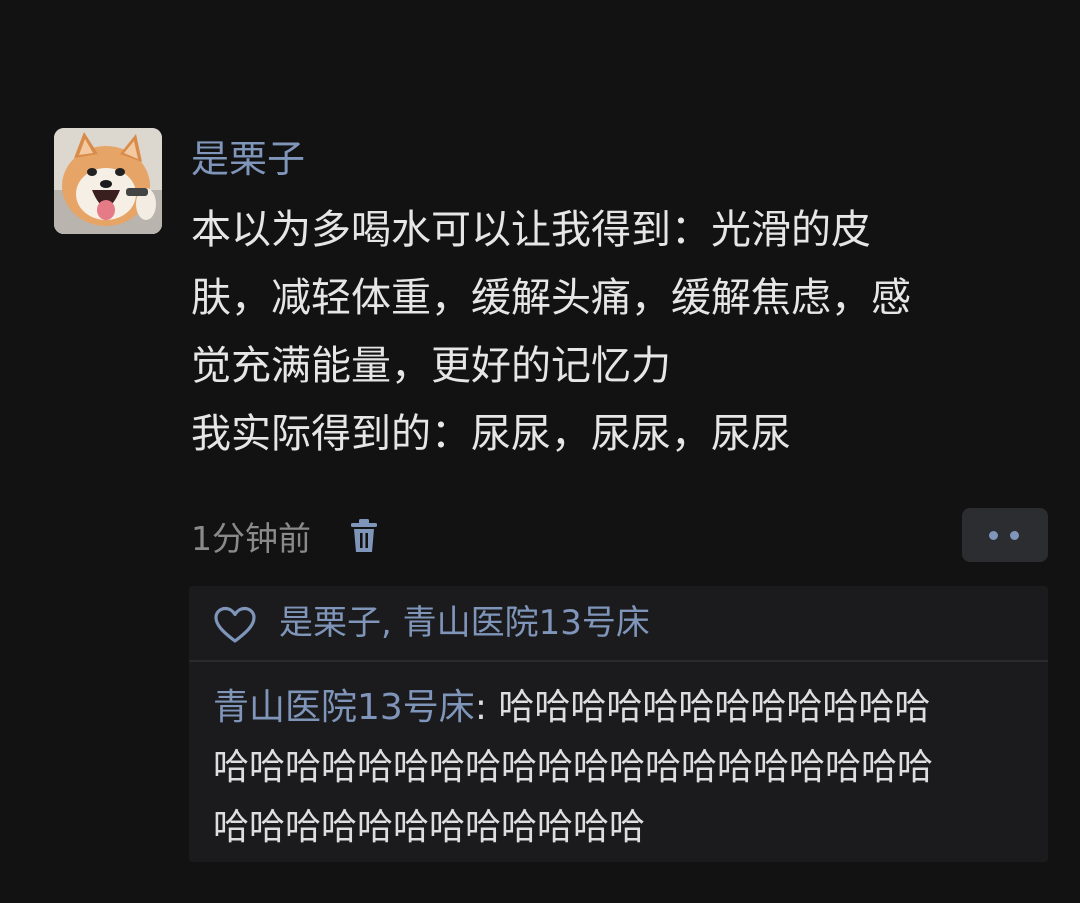 The width and height of the screenshot is (1080, 903). Describe the element at coordinates (531, 230) in the screenshot. I see `post-text-line: 本以为多喝水可以让我得到：光滑的皮` at that location.